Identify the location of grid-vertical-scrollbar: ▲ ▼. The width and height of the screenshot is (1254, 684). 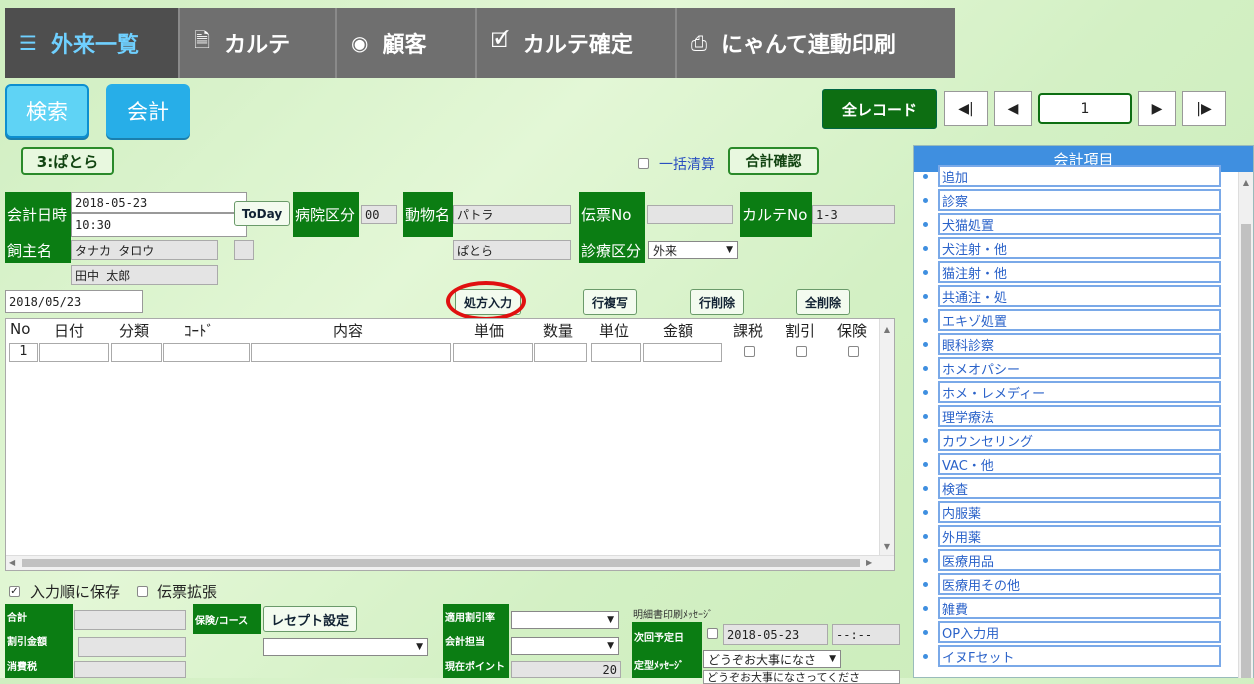
(886, 437).